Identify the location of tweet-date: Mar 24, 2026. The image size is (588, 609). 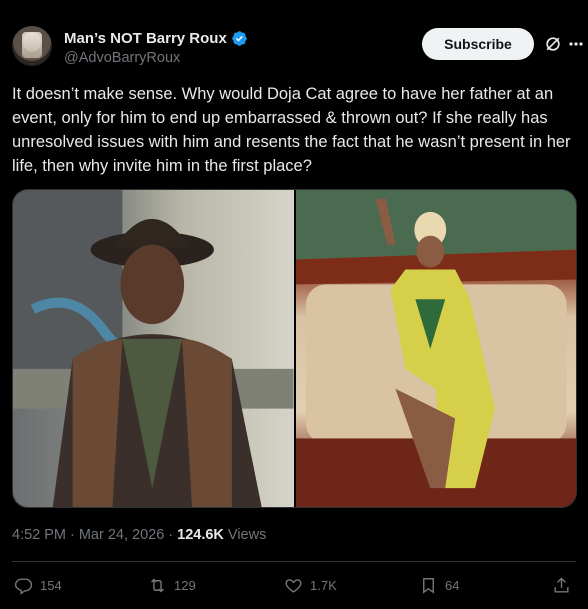
(121, 535).